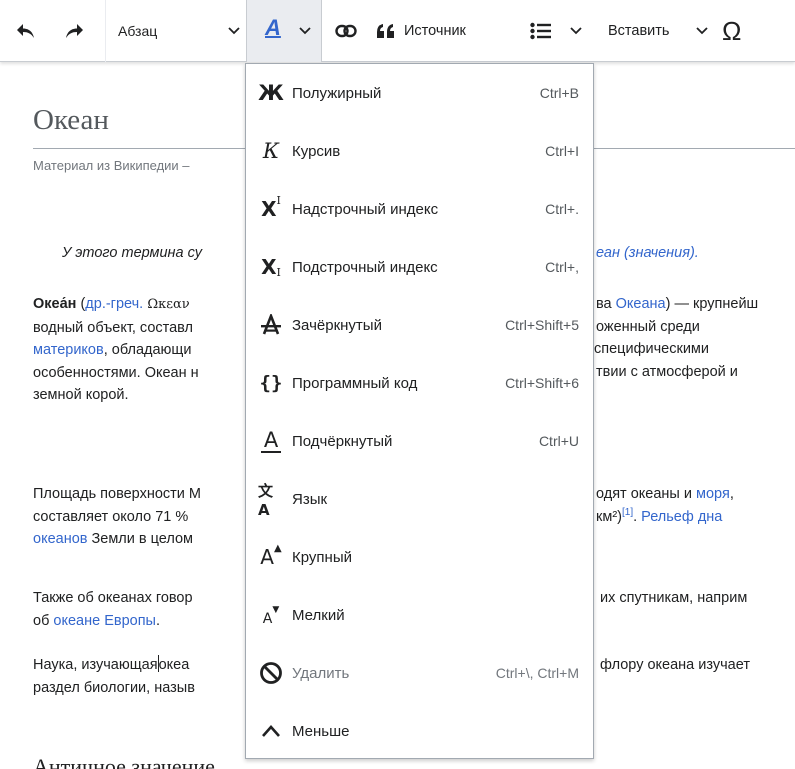 The width and height of the screenshot is (795, 769). I want to click on p1-right-line2: оженный среди, so click(648, 326).